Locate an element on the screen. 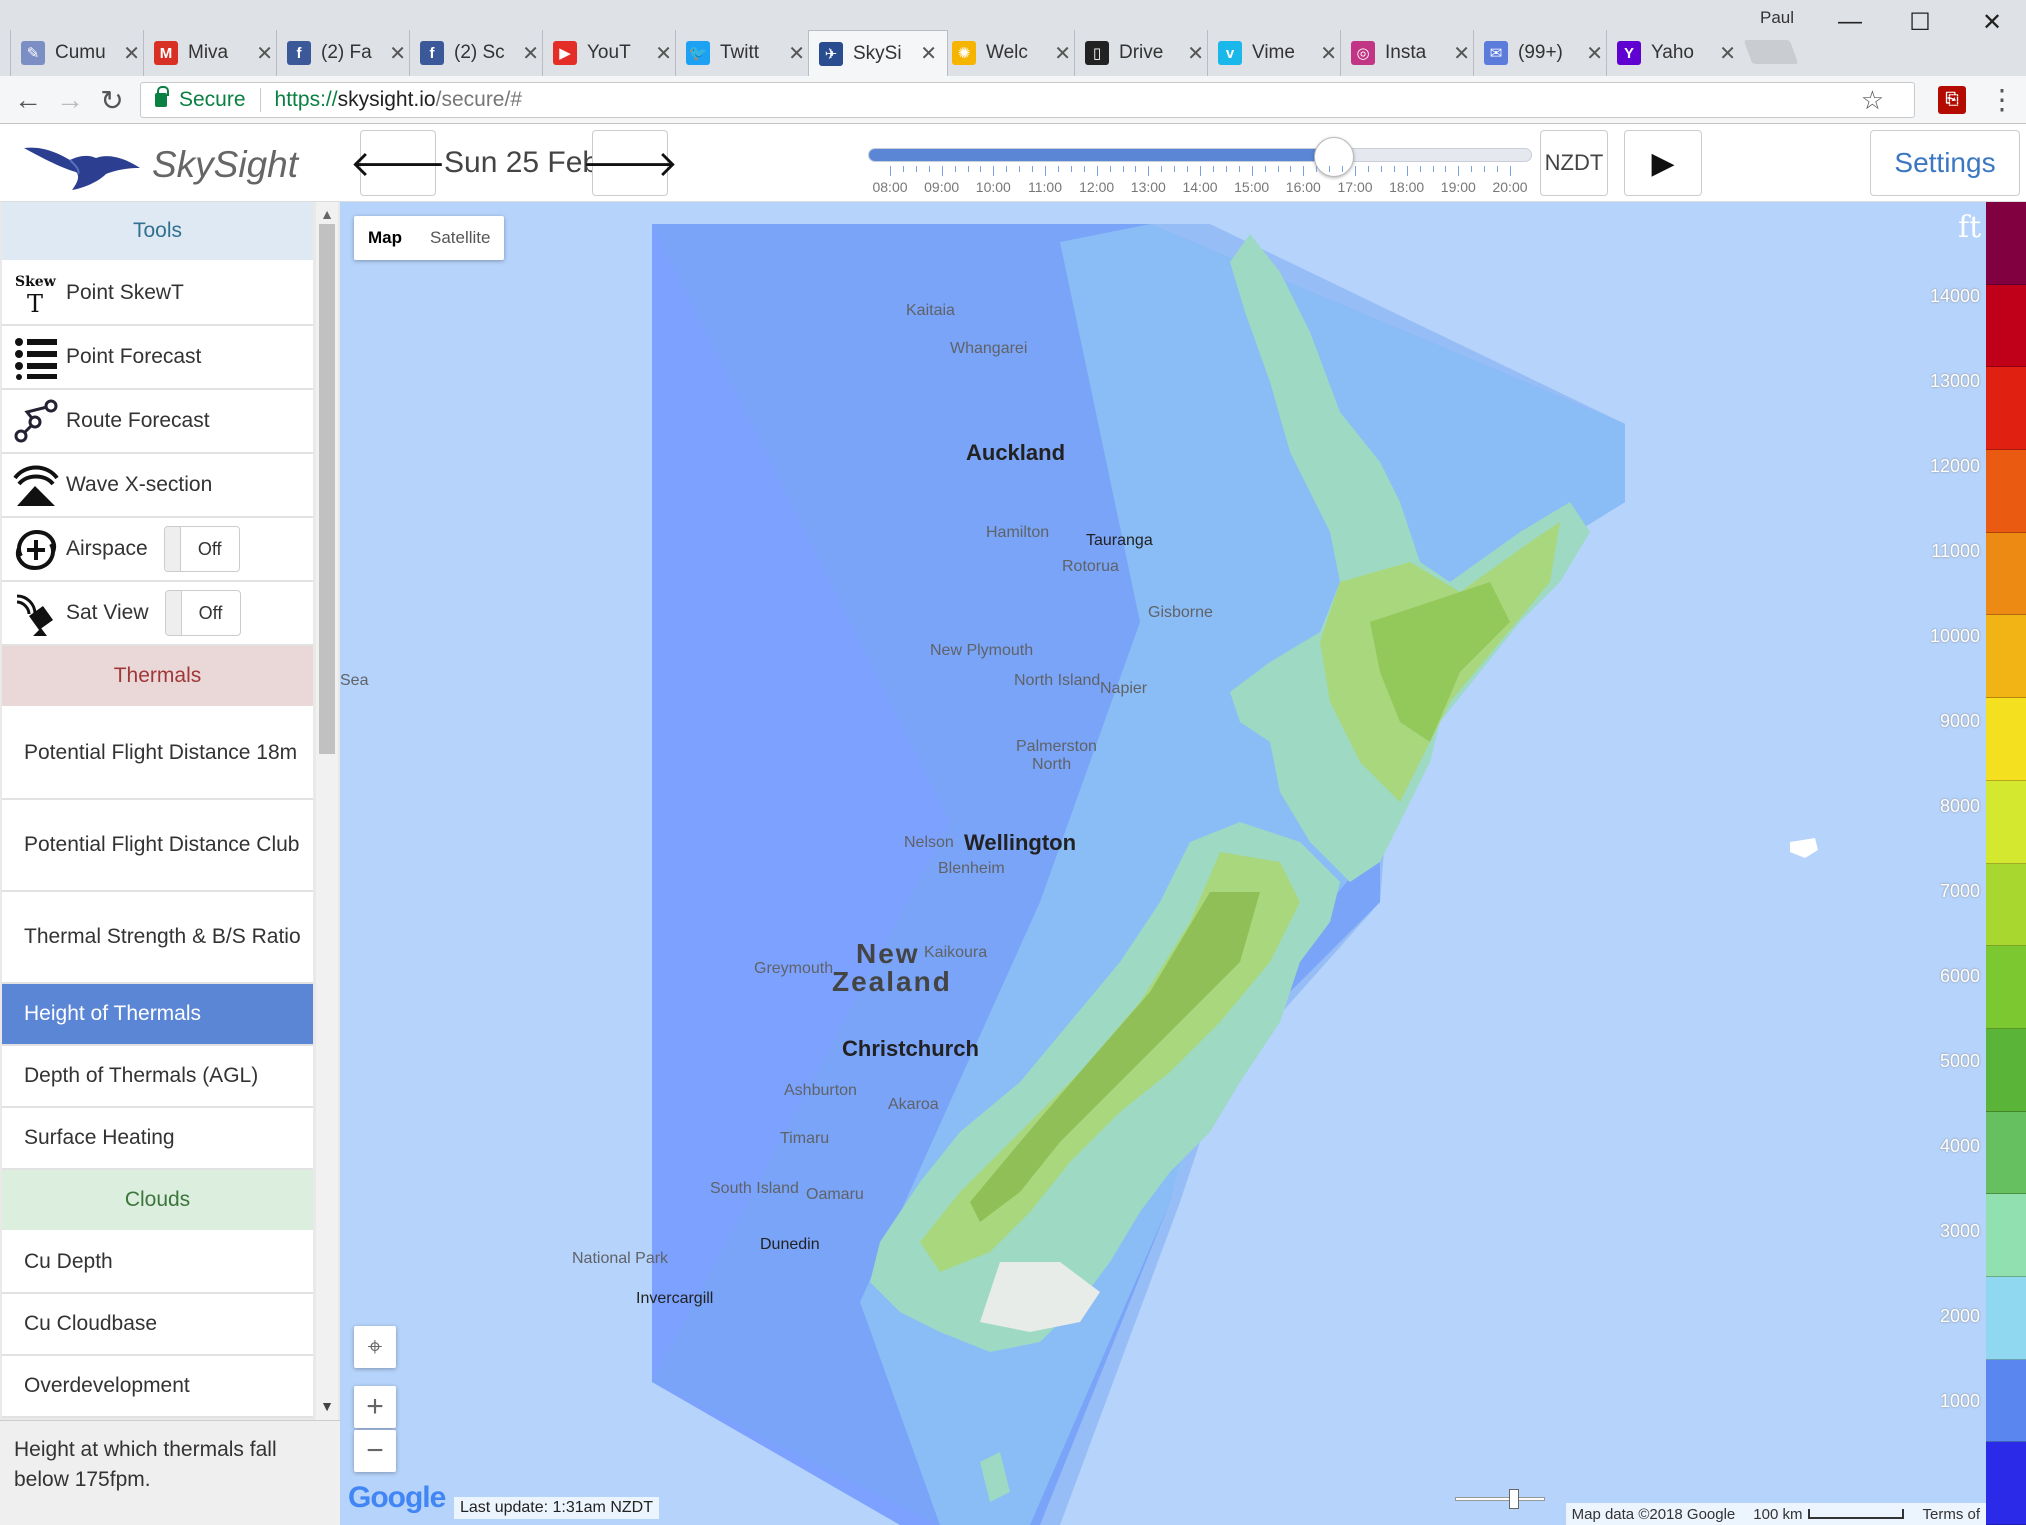  terms-link: Terms of is located at coordinates (1951, 1514).